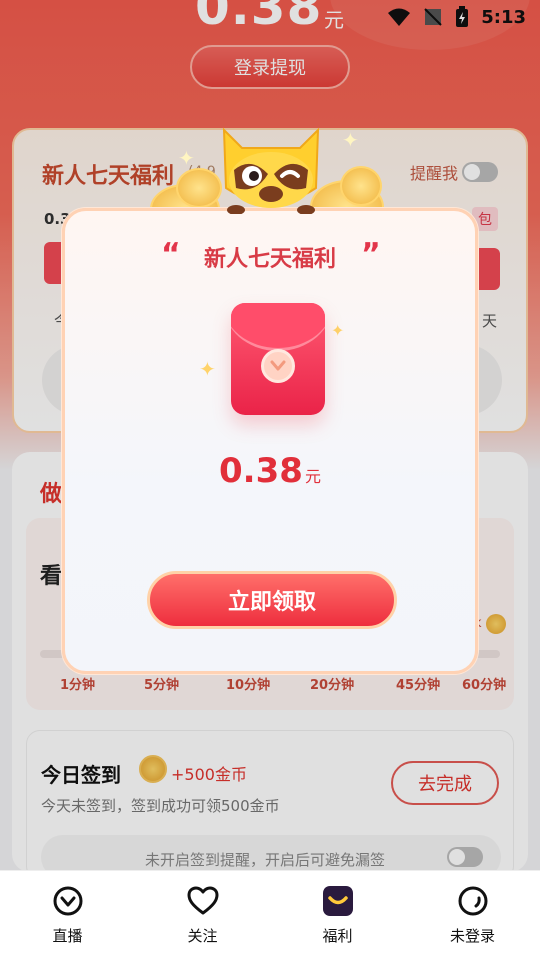 The height and width of the screenshot is (960, 540). What do you see at coordinates (67, 936) in the screenshot?
I see `nav-label-live: 直播` at bounding box center [67, 936].